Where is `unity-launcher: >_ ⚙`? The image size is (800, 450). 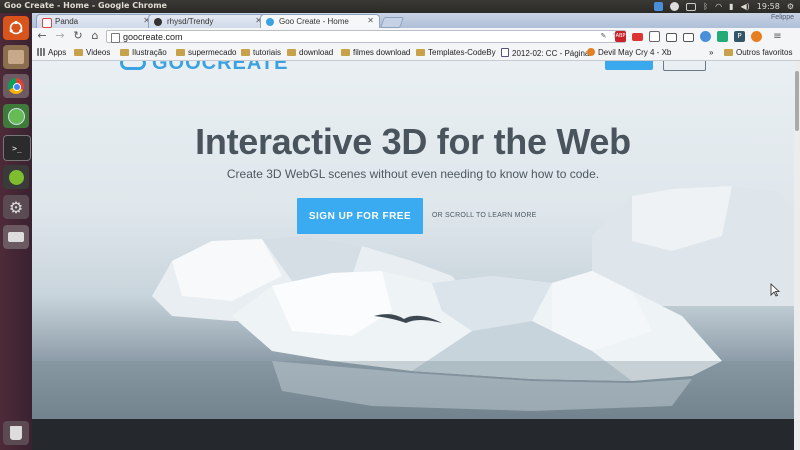
unity-launcher: >_ ⚙ is located at coordinates (16, 231).